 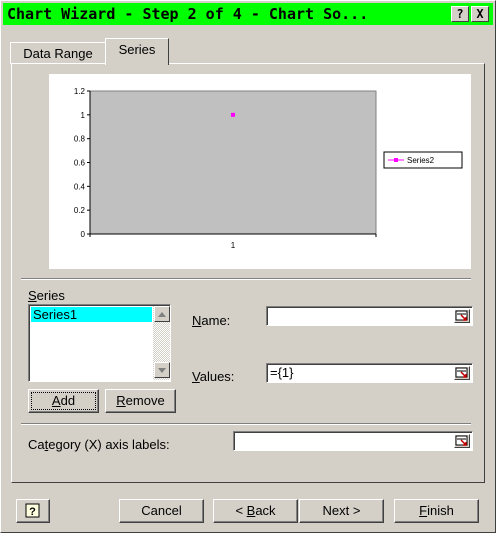 What do you see at coordinates (80, 91) in the screenshot?
I see `y-tick-label: 1.2` at bounding box center [80, 91].